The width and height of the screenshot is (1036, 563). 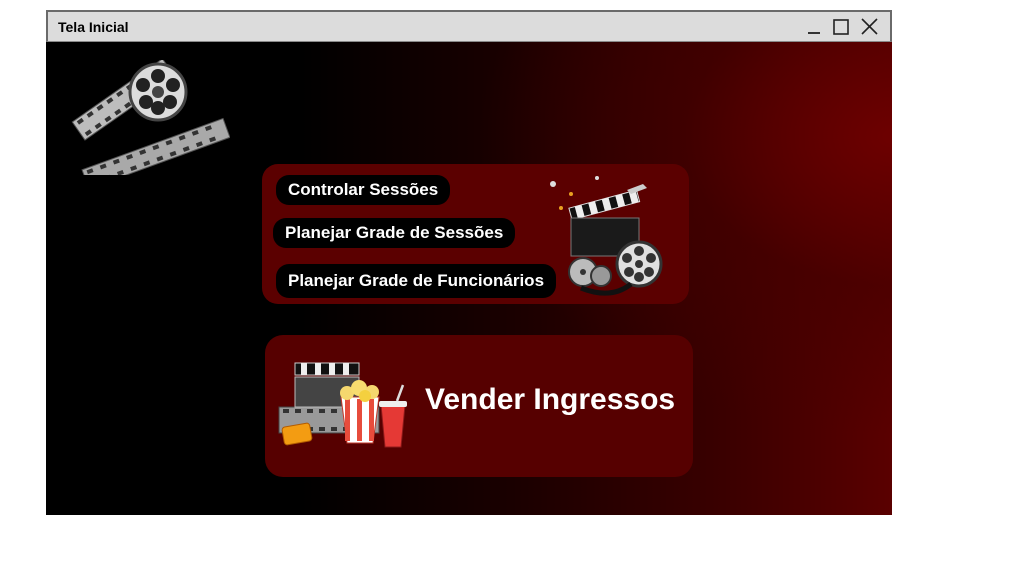 I want to click on planejar-grade-funcionarios-button: Planejar Grade de Funcionários, so click(x=416, y=281).